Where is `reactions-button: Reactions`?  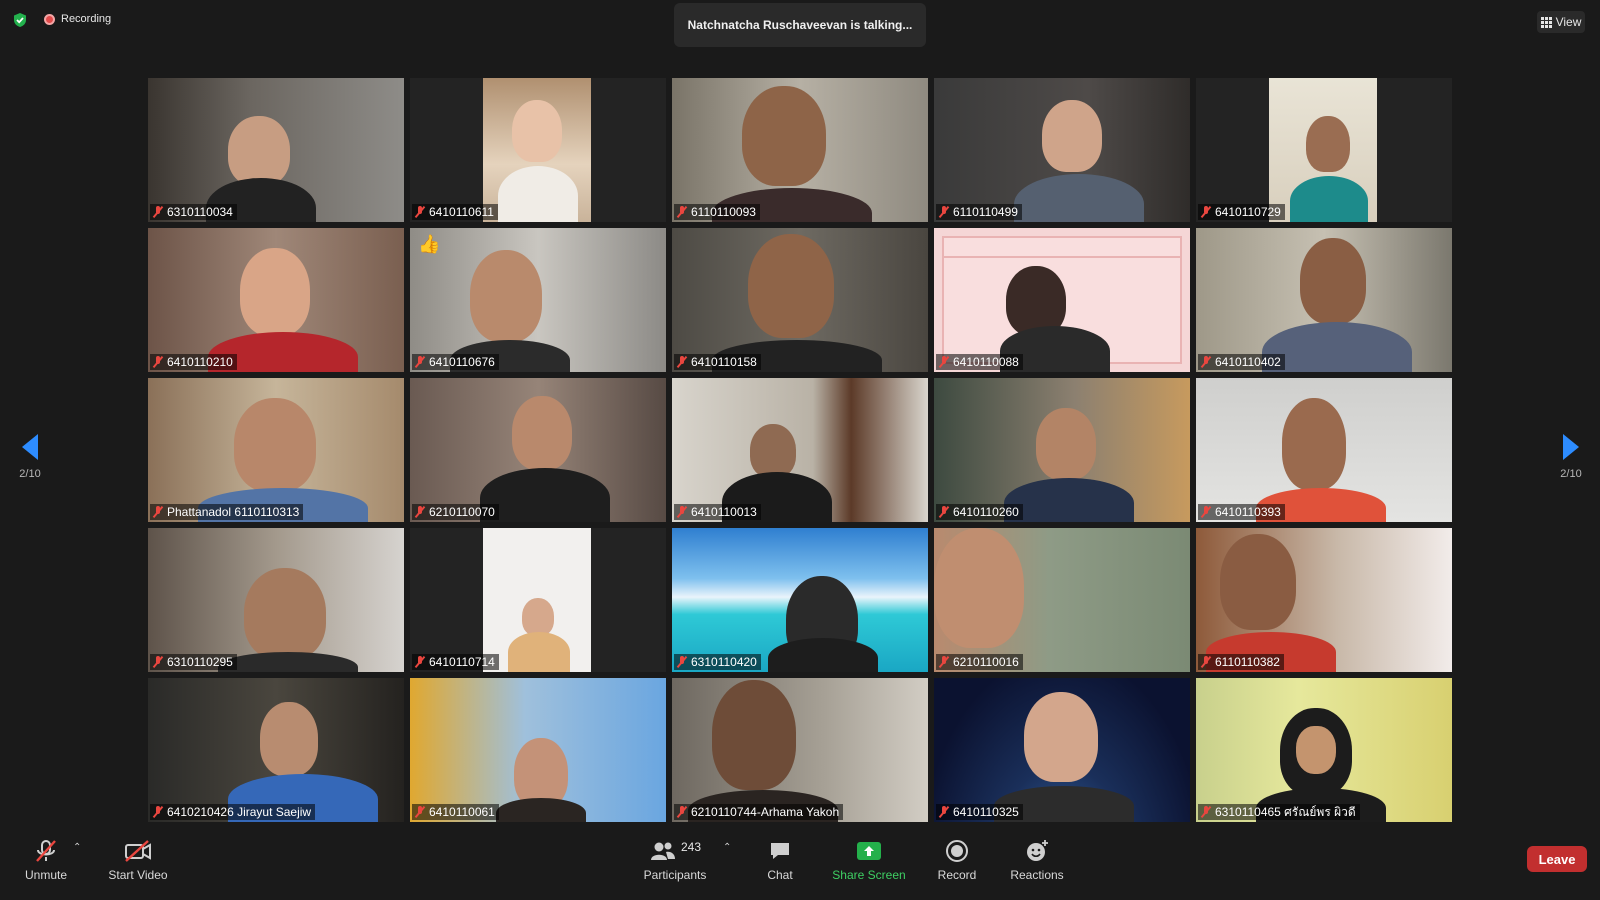 reactions-button: Reactions is located at coordinates (1037, 868).